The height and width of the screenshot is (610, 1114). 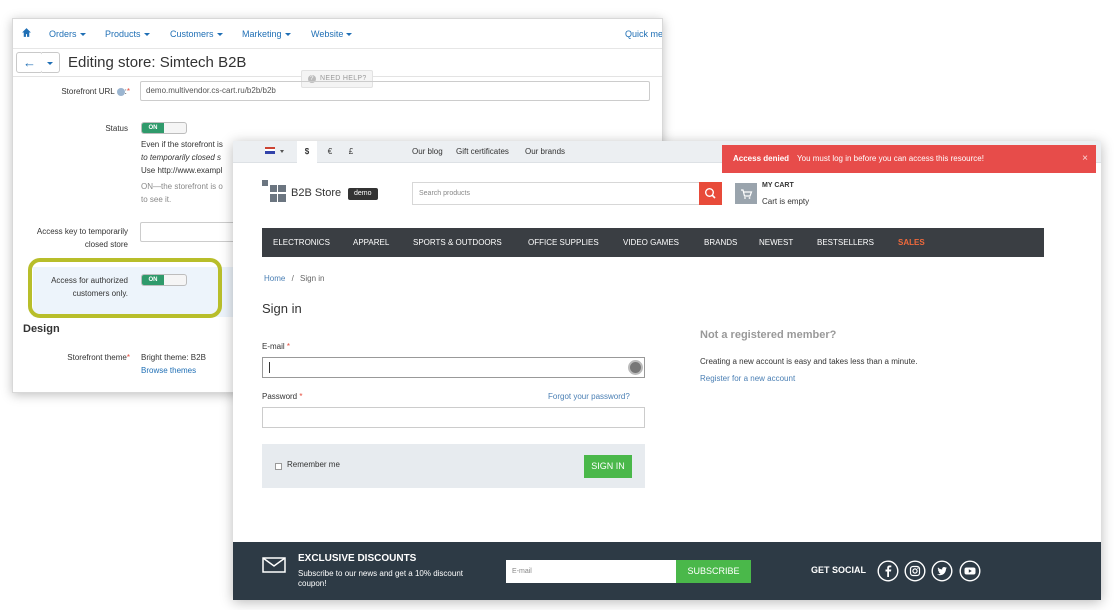 I want to click on nav-sports-outdoors: SPORTS & OUTDOORS, so click(x=457, y=242).